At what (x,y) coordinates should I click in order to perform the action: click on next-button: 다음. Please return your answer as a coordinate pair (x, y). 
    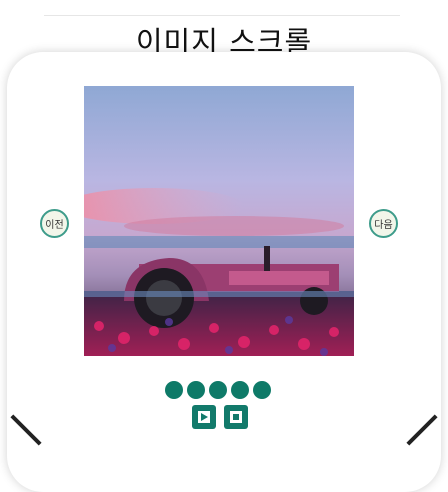
    Looking at the image, I should click on (383, 223).